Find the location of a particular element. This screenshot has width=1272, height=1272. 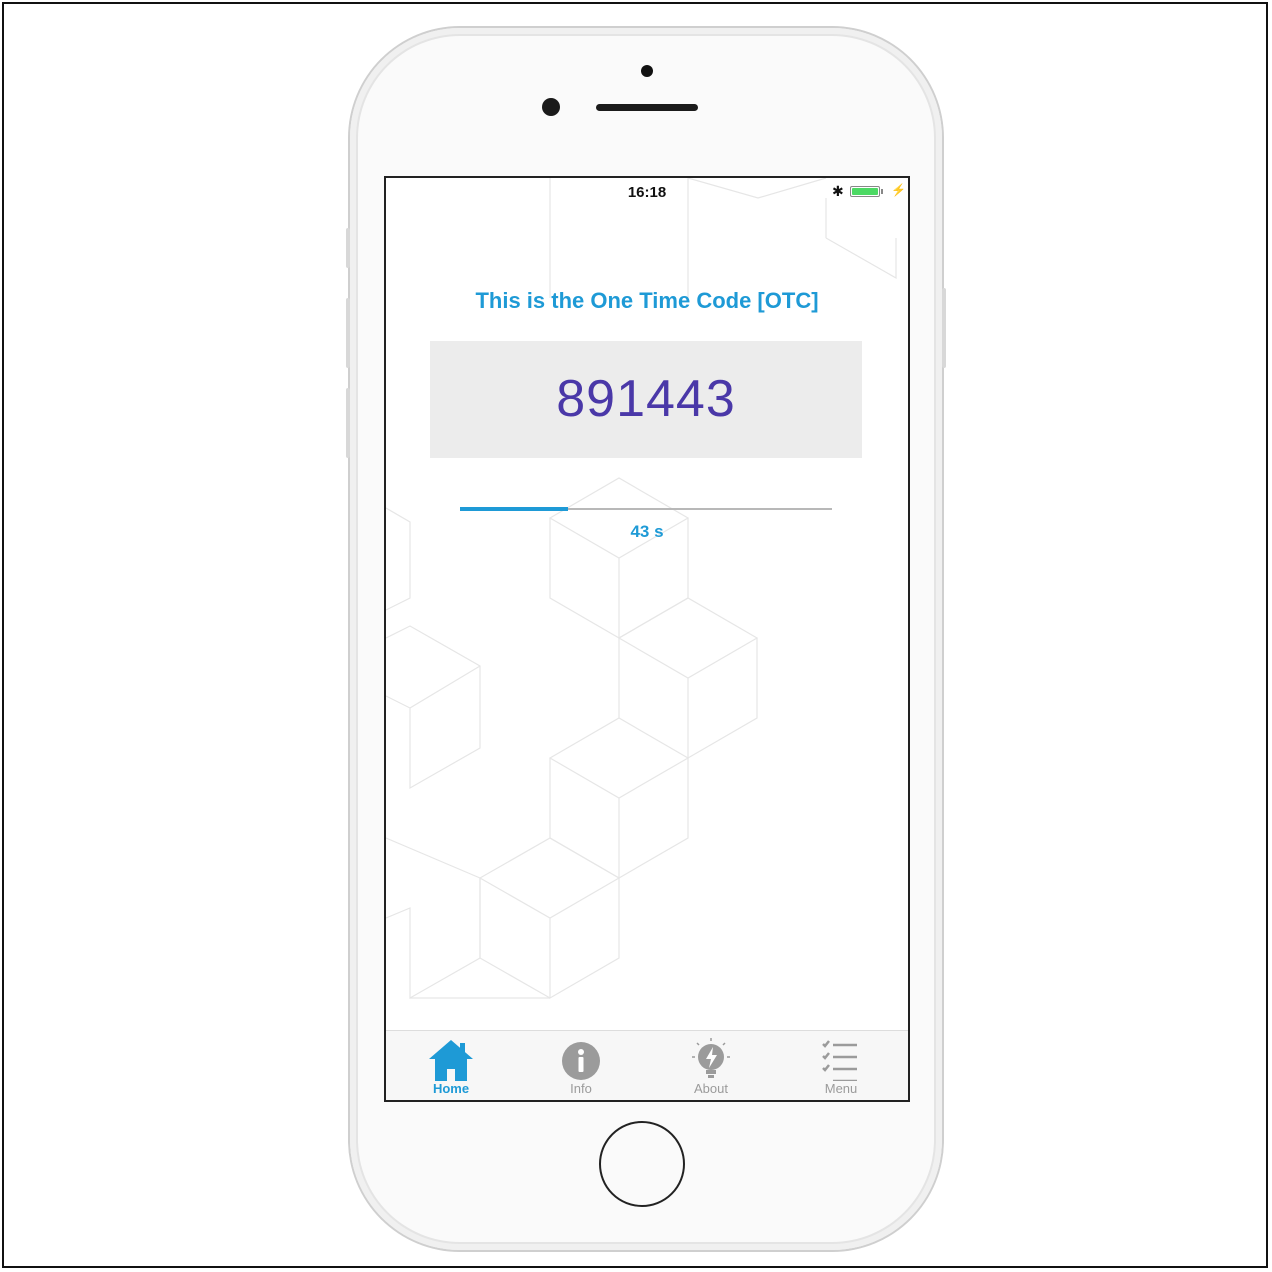

tab-home-label: Home is located at coordinates (451, 1088).